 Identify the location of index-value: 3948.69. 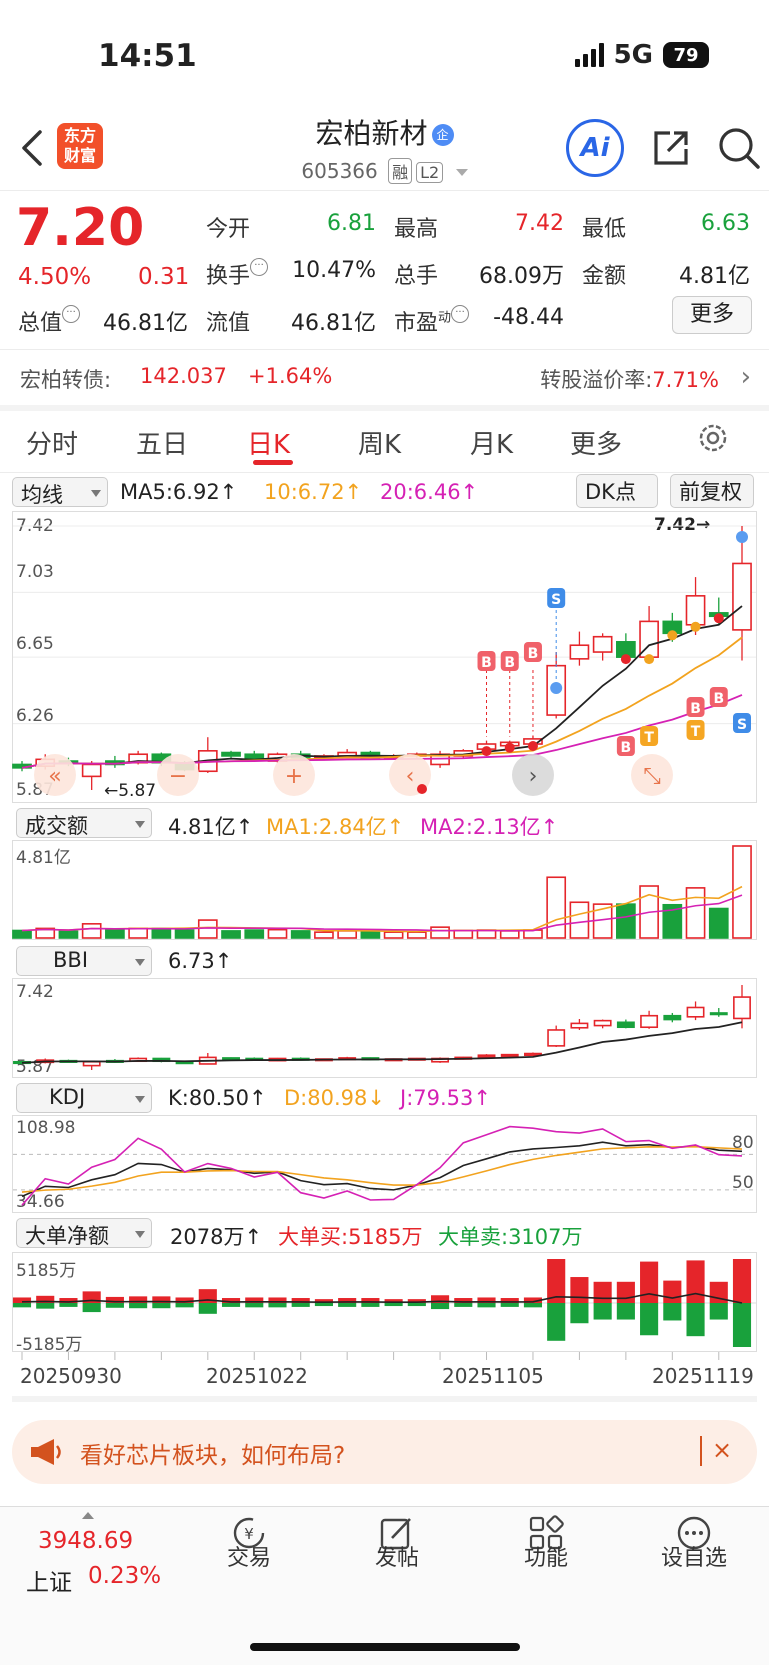
(85, 1541).